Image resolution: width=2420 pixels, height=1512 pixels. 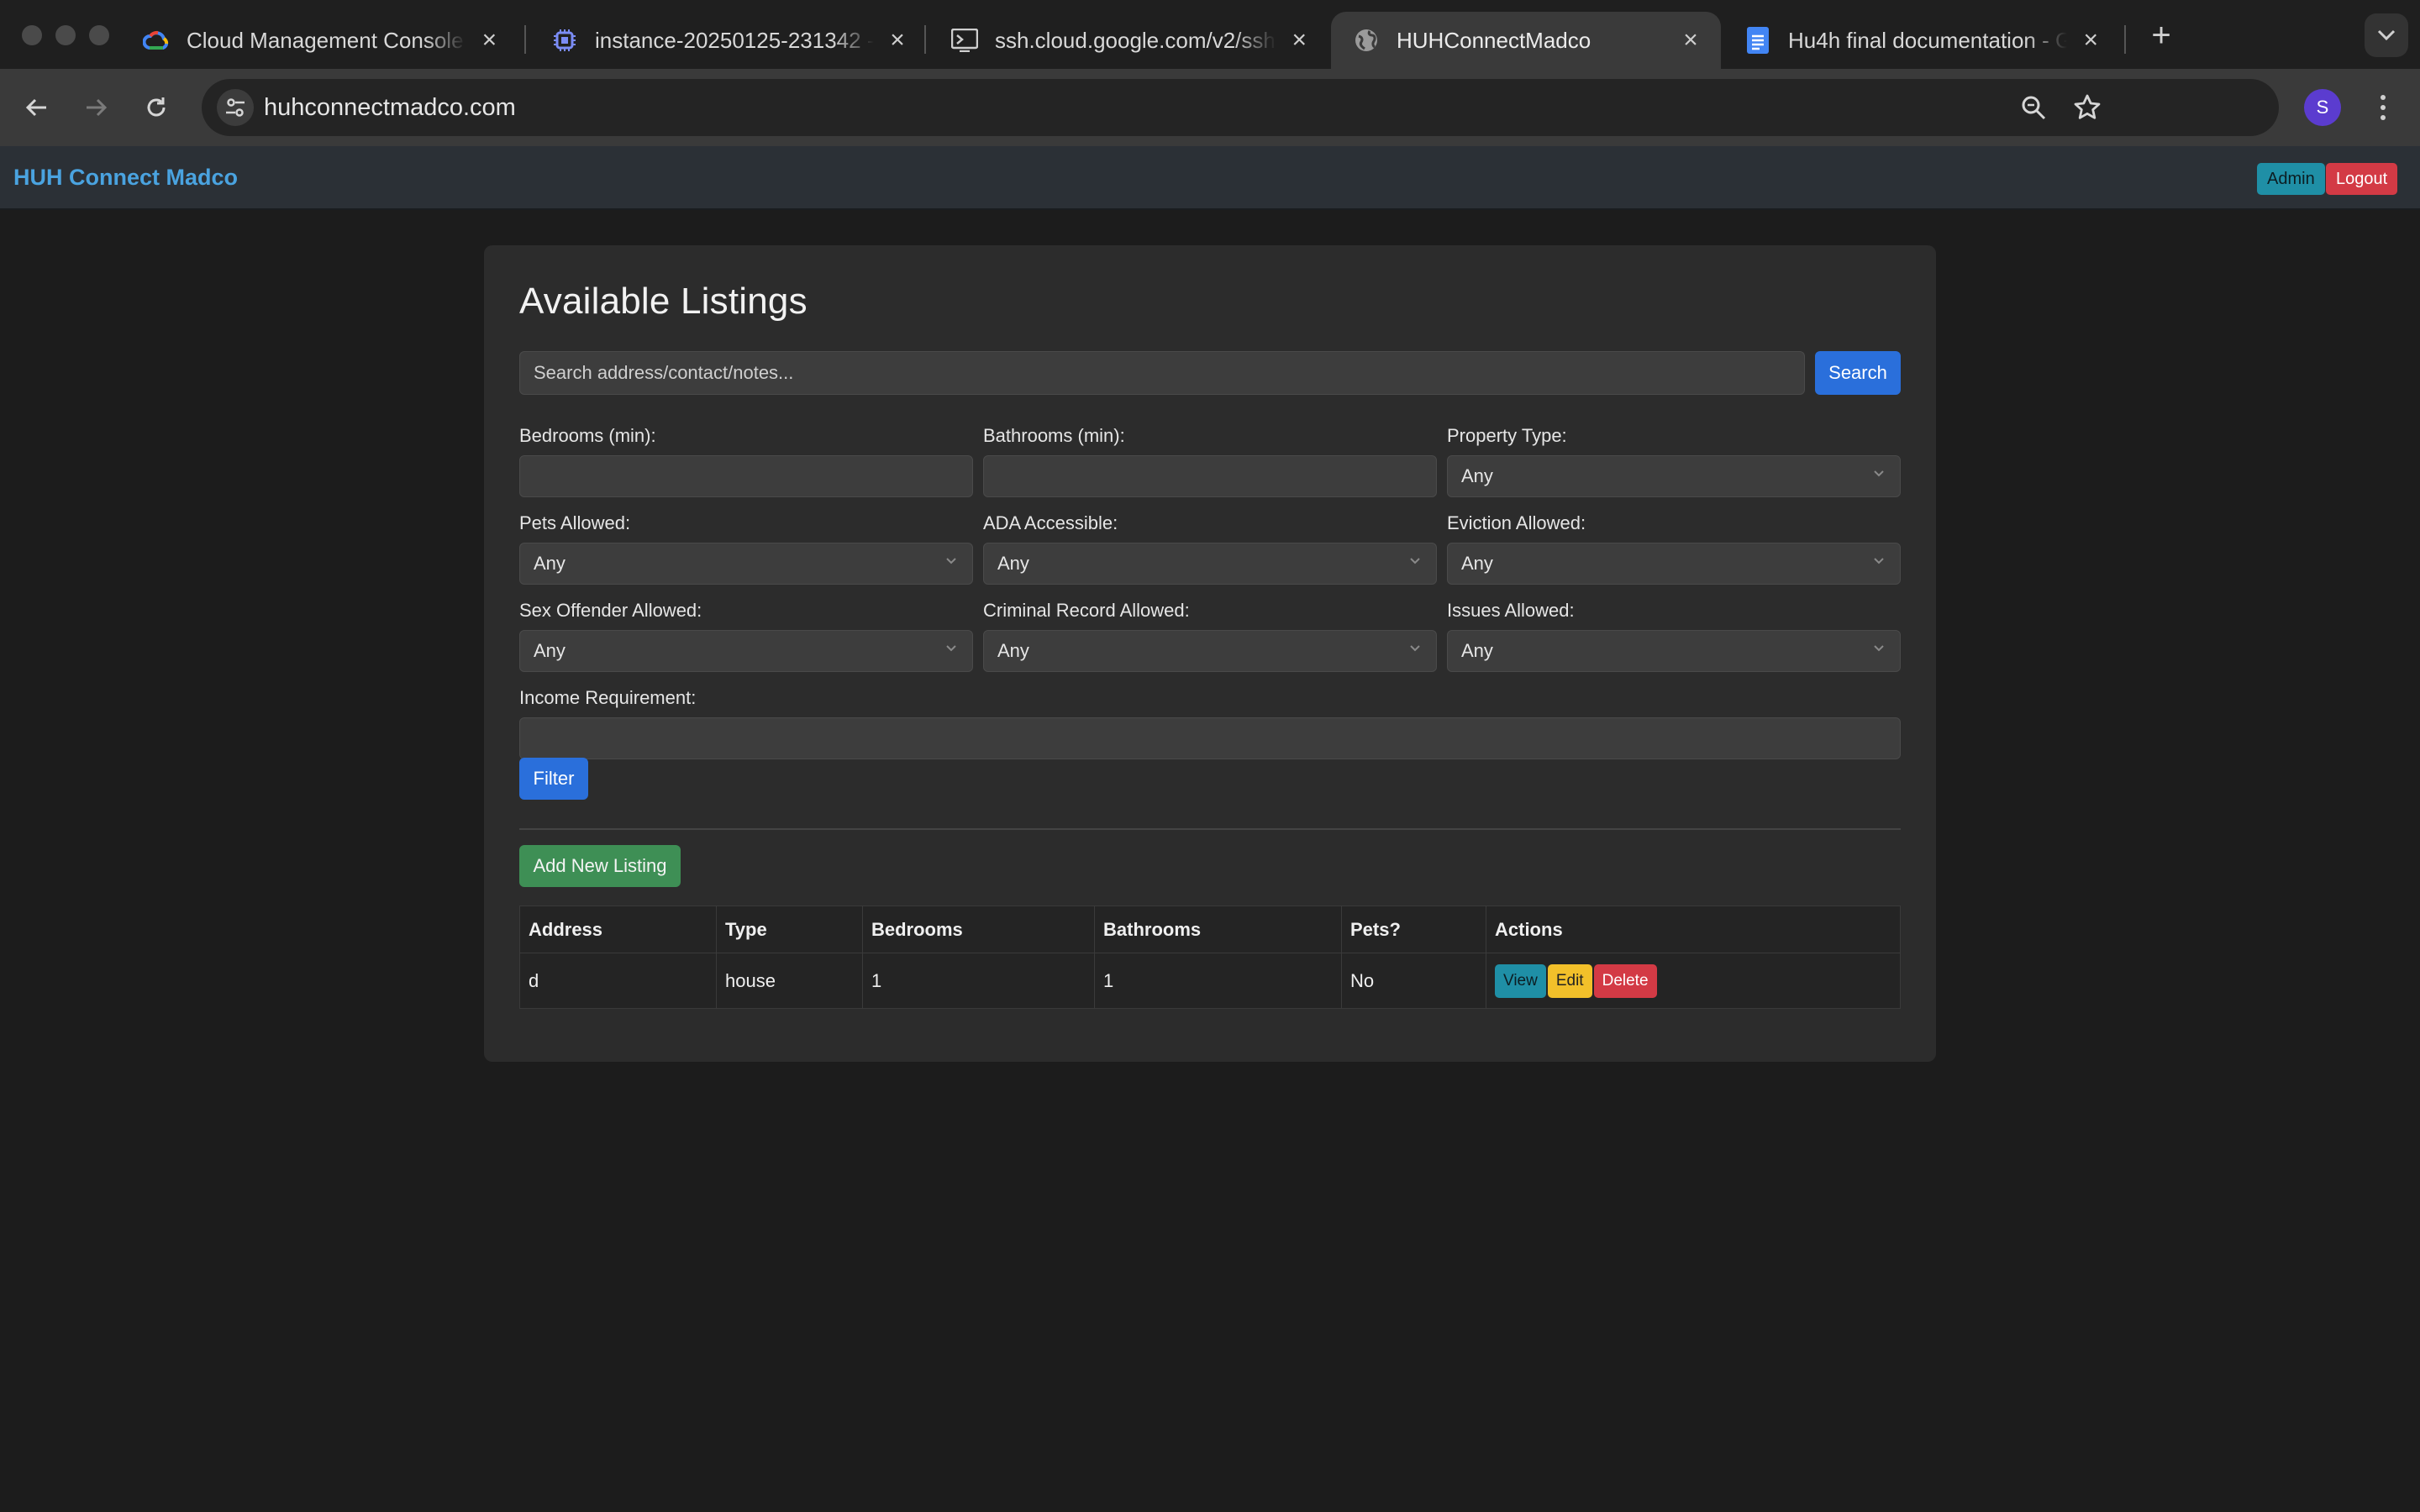 What do you see at coordinates (1210, 651) in the screenshot?
I see `criminal-record-select: Any` at bounding box center [1210, 651].